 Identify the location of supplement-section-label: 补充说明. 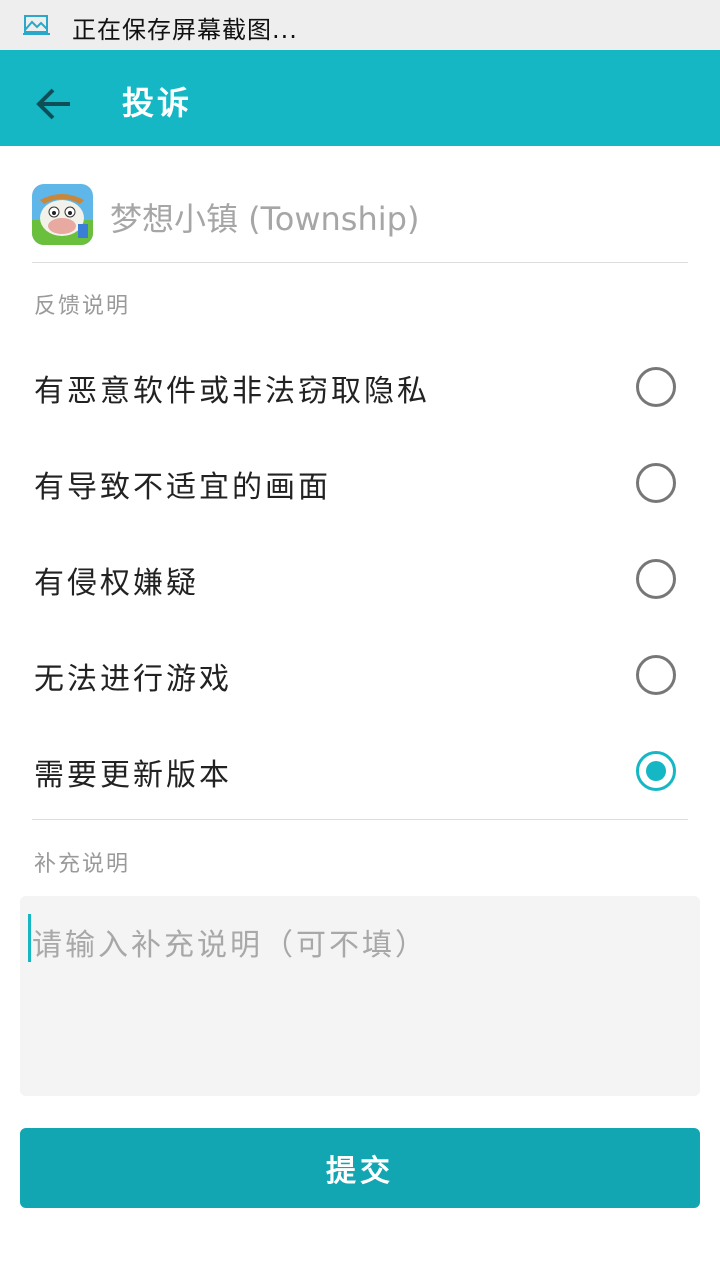
(82, 864).